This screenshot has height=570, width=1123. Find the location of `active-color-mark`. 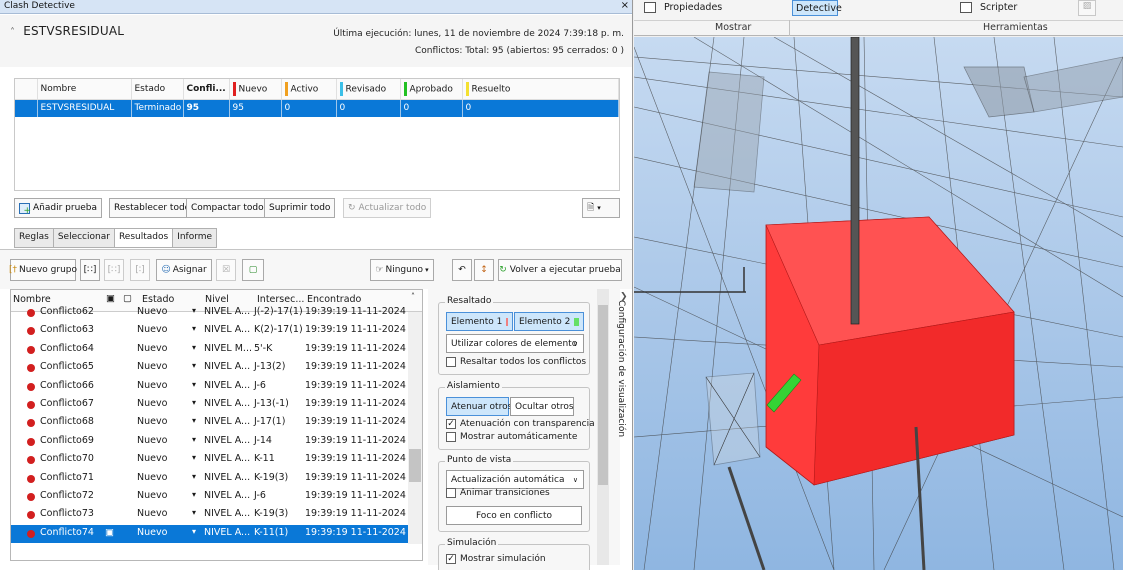

active-color-mark is located at coordinates (286, 88).